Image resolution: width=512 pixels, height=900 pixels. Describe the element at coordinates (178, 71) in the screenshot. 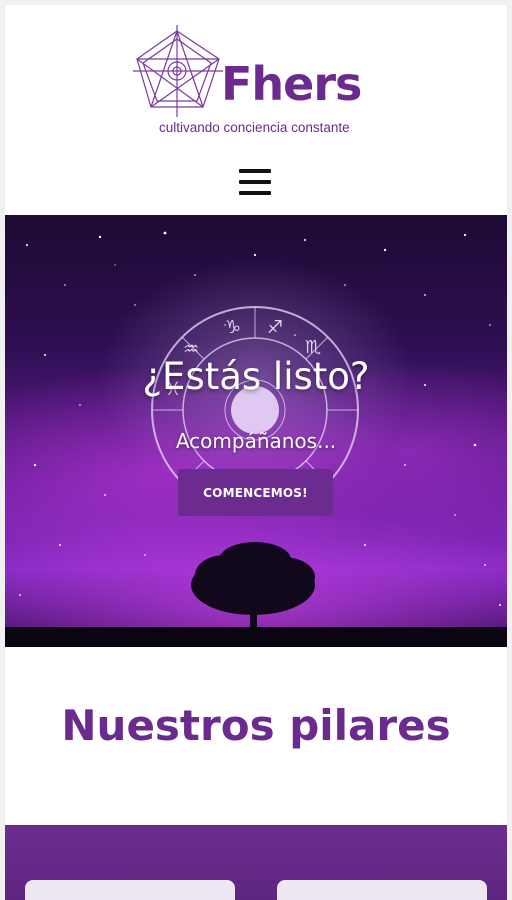

I see `star-mandala-logo-icon` at that location.